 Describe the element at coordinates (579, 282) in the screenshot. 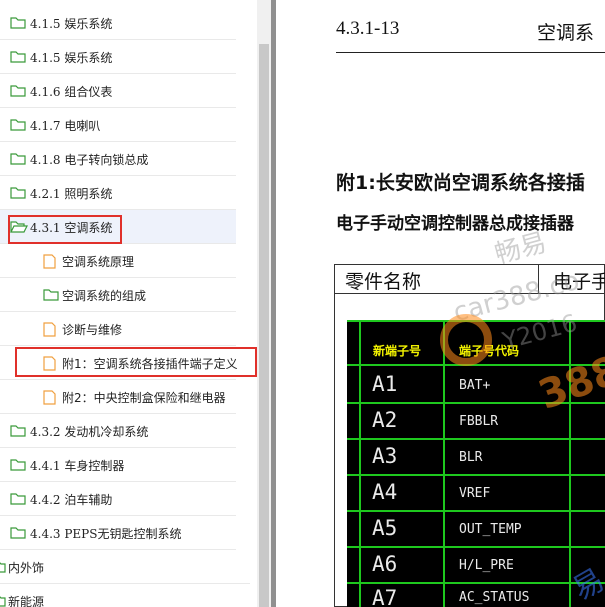

I see `part-name-value: 电子手` at that location.